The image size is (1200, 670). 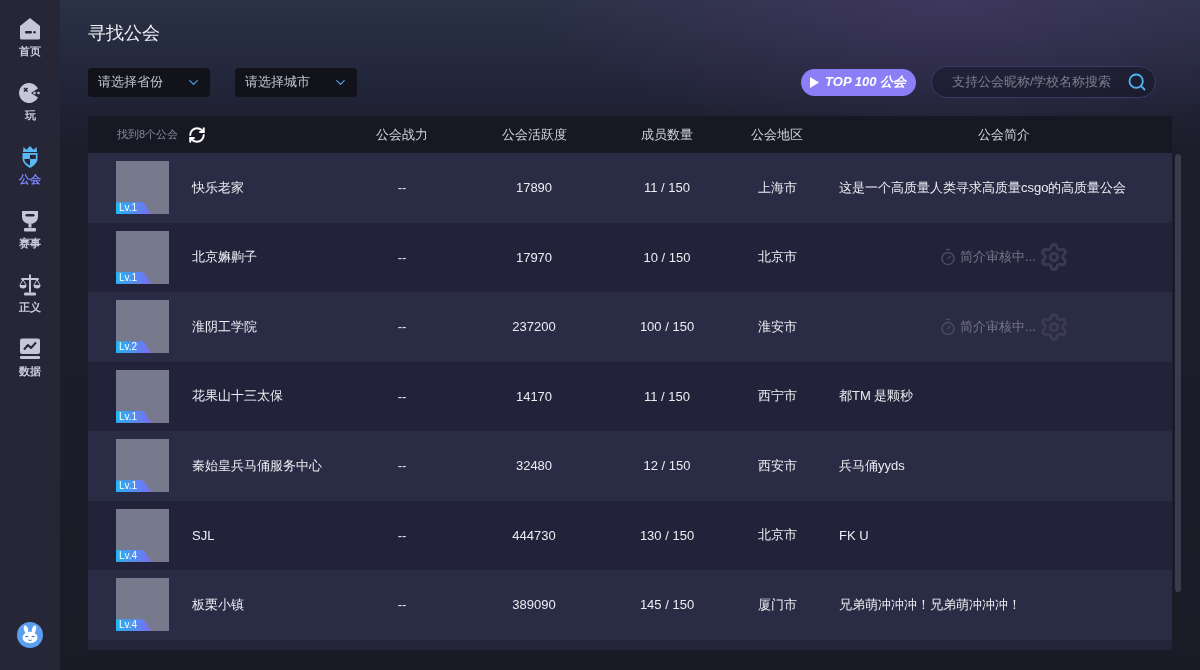 I want to click on result-count: 找到8个公会, so click(x=148, y=134).